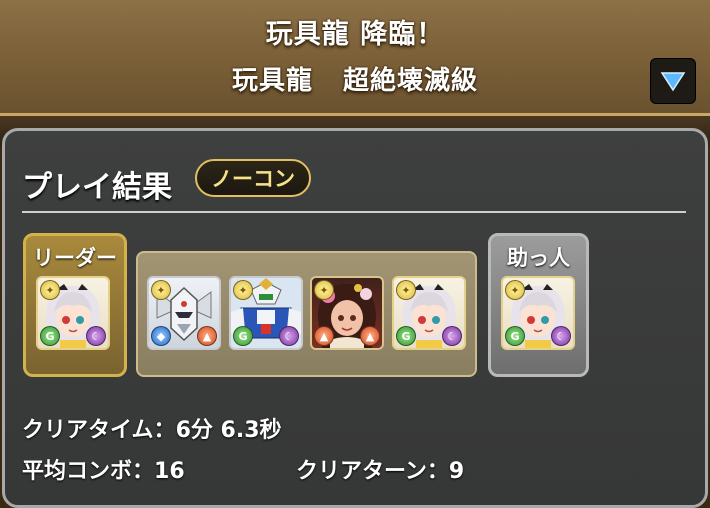 The image size is (710, 508). Describe the element at coordinates (73, 313) in the screenshot. I see `leader-monster-card: ✦ G ☾` at that location.